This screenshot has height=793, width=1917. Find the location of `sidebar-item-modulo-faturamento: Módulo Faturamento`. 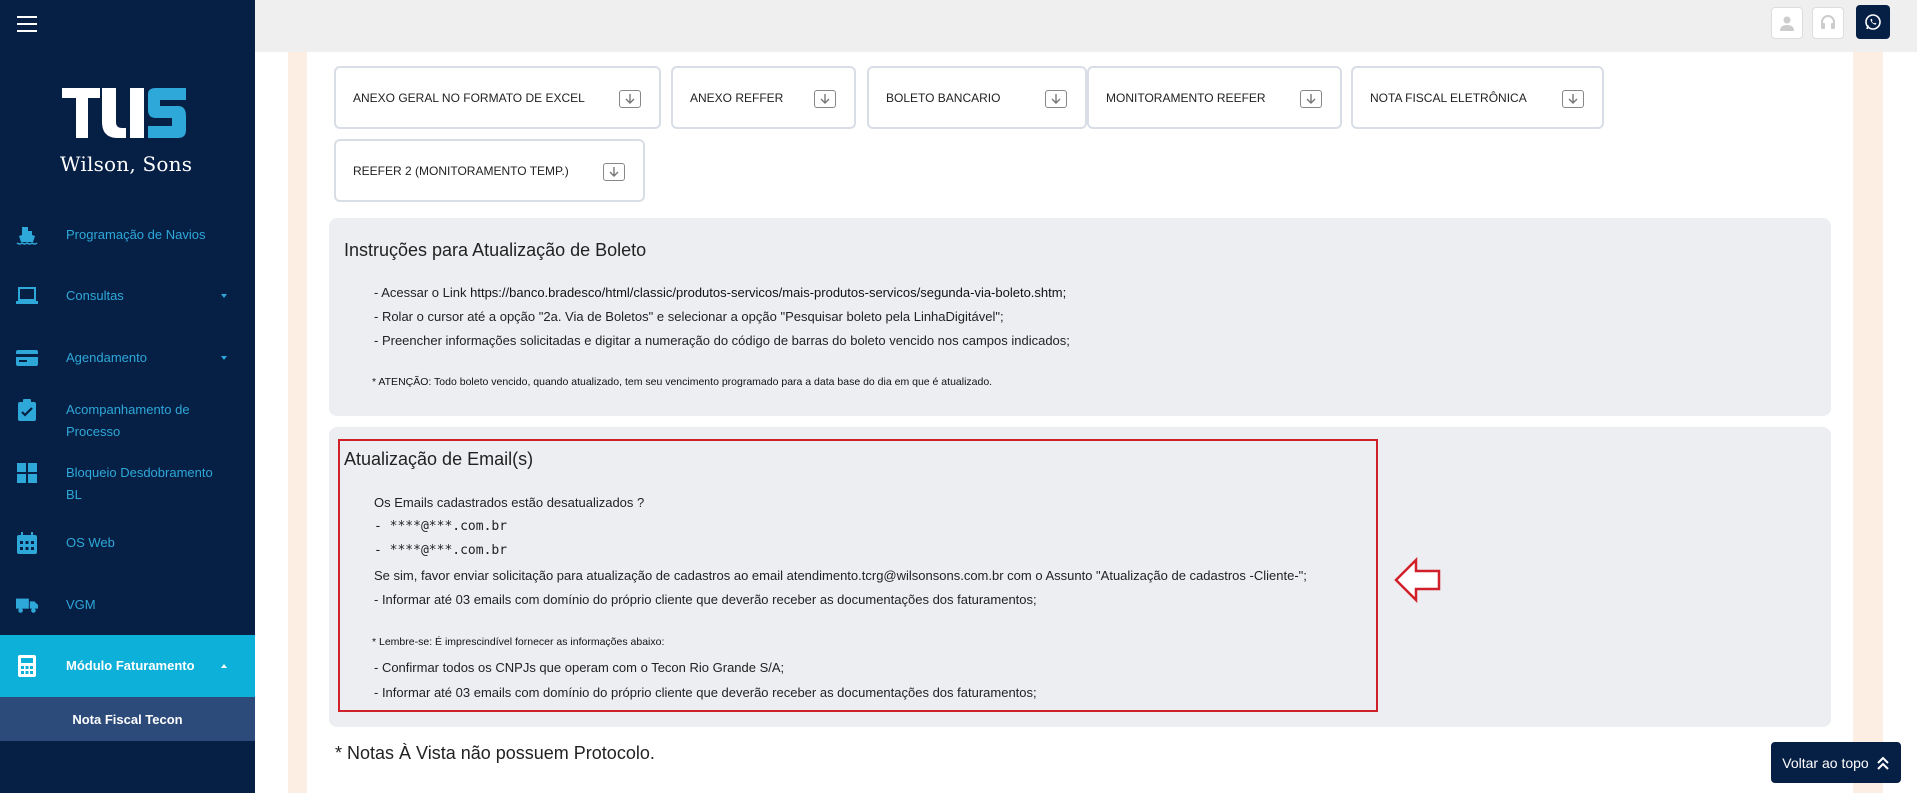

sidebar-item-modulo-faturamento: Módulo Faturamento is located at coordinates (127, 666).